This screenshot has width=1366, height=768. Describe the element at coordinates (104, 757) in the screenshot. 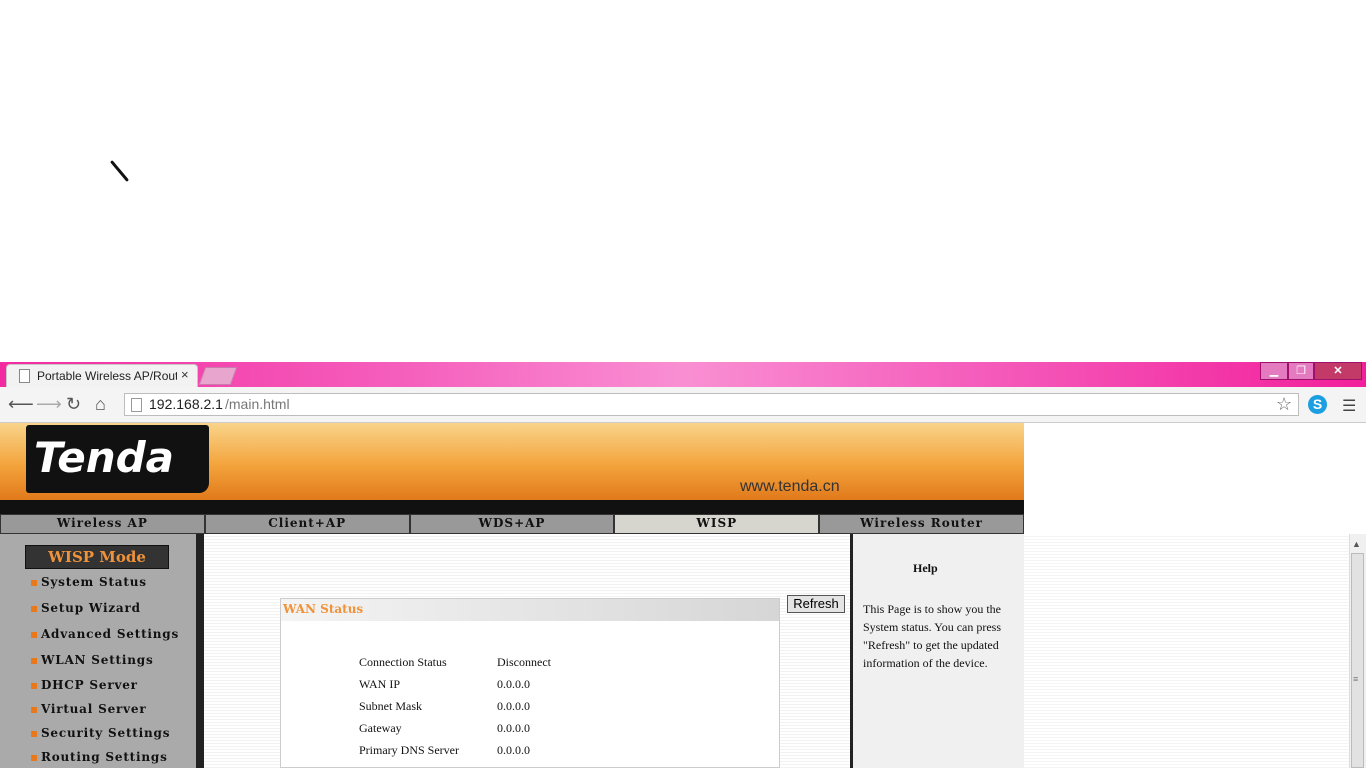

I see `sidebar-item-label: Routing Settings` at that location.